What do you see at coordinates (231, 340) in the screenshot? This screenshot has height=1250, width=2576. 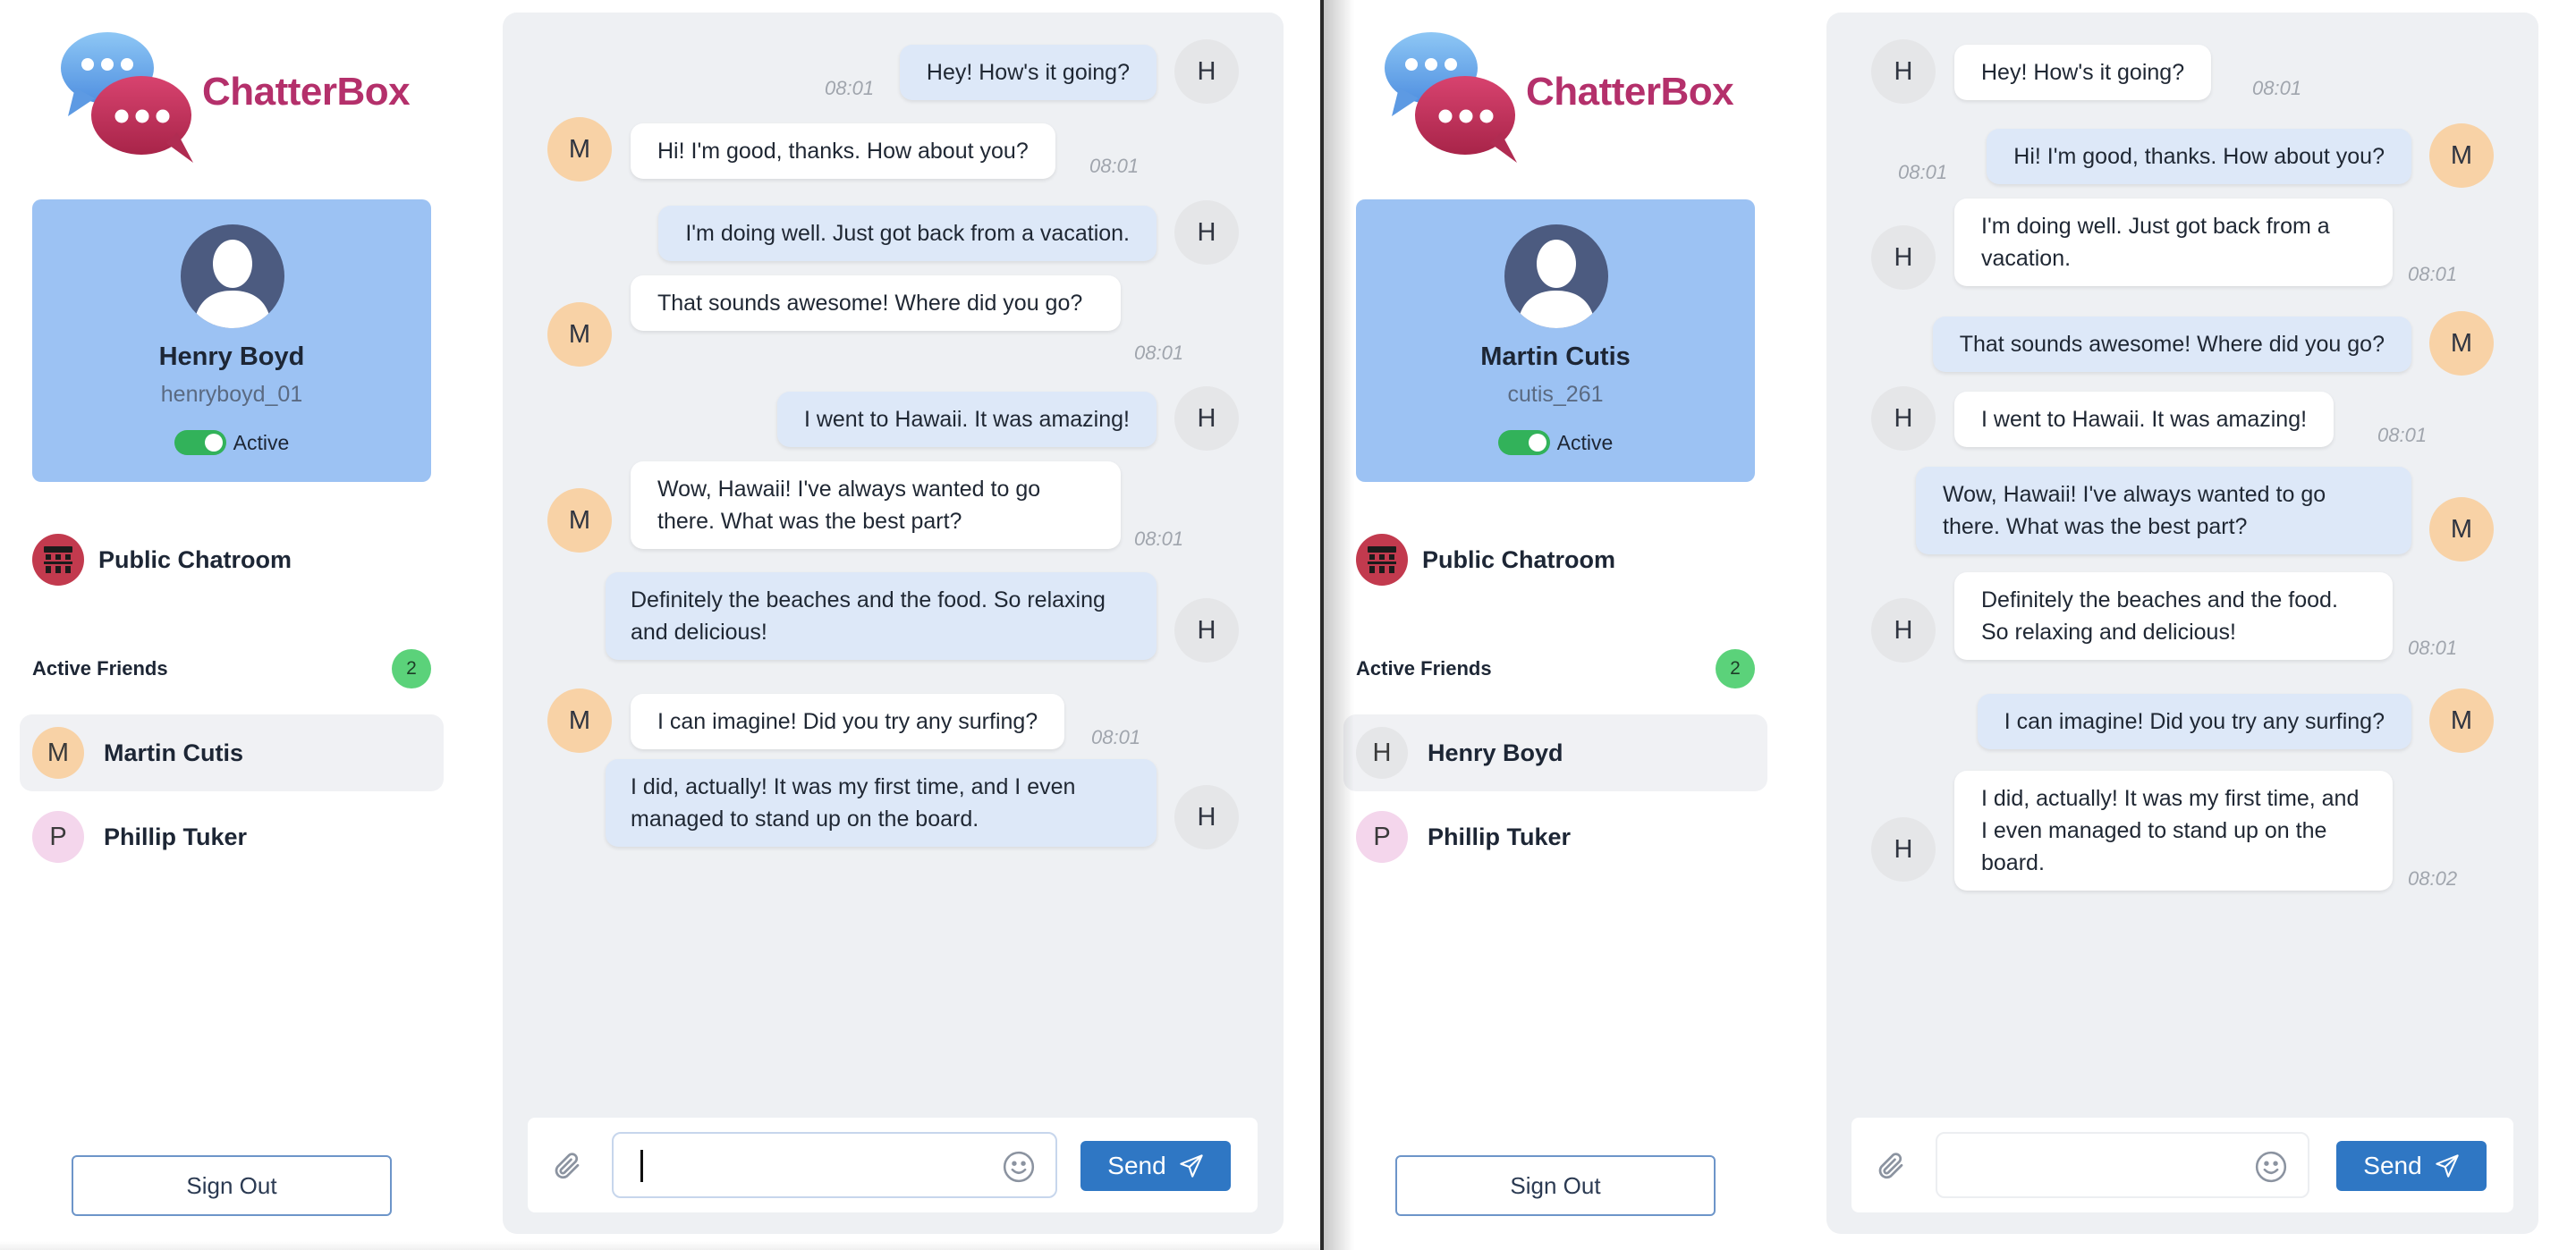 I see `profile-card: Henry Boyd henryboyd_01 Active` at bounding box center [231, 340].